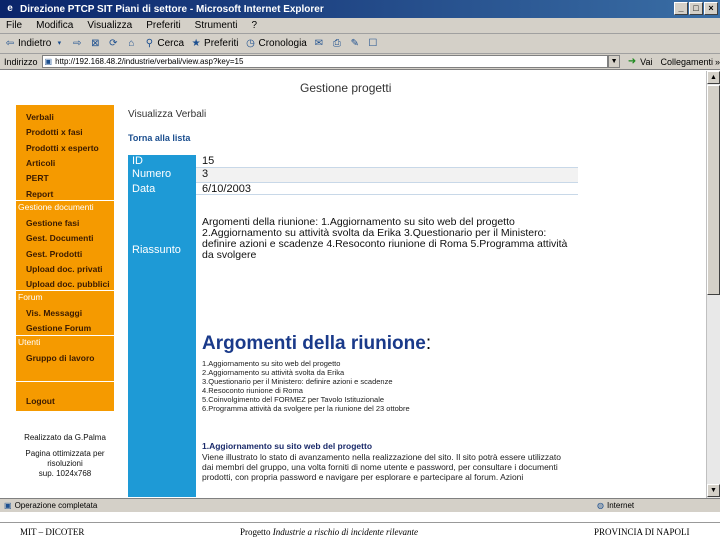 The width and height of the screenshot is (720, 540). What do you see at coordinates (77, 44) in the screenshot?
I see `forward-arrow-icon: ⇨` at bounding box center [77, 44].